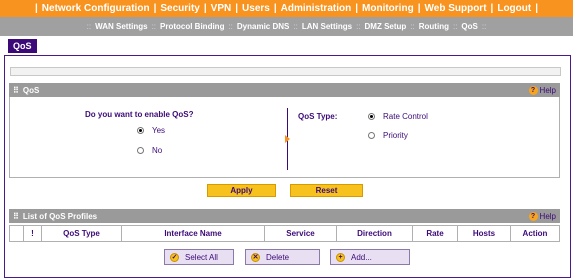 The image size is (573, 278). Describe the element at coordinates (157, 150) in the screenshot. I see `enable-qos-no-label: No` at that location.